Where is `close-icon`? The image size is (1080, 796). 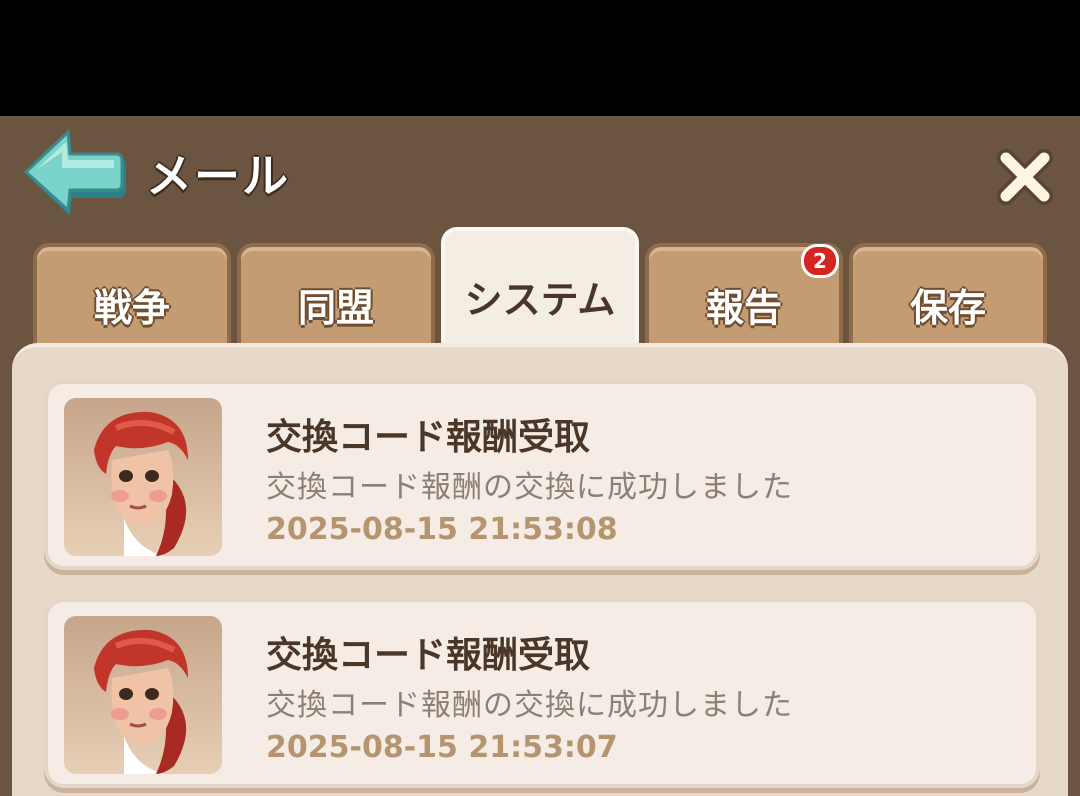
close-icon is located at coordinates (1025, 177).